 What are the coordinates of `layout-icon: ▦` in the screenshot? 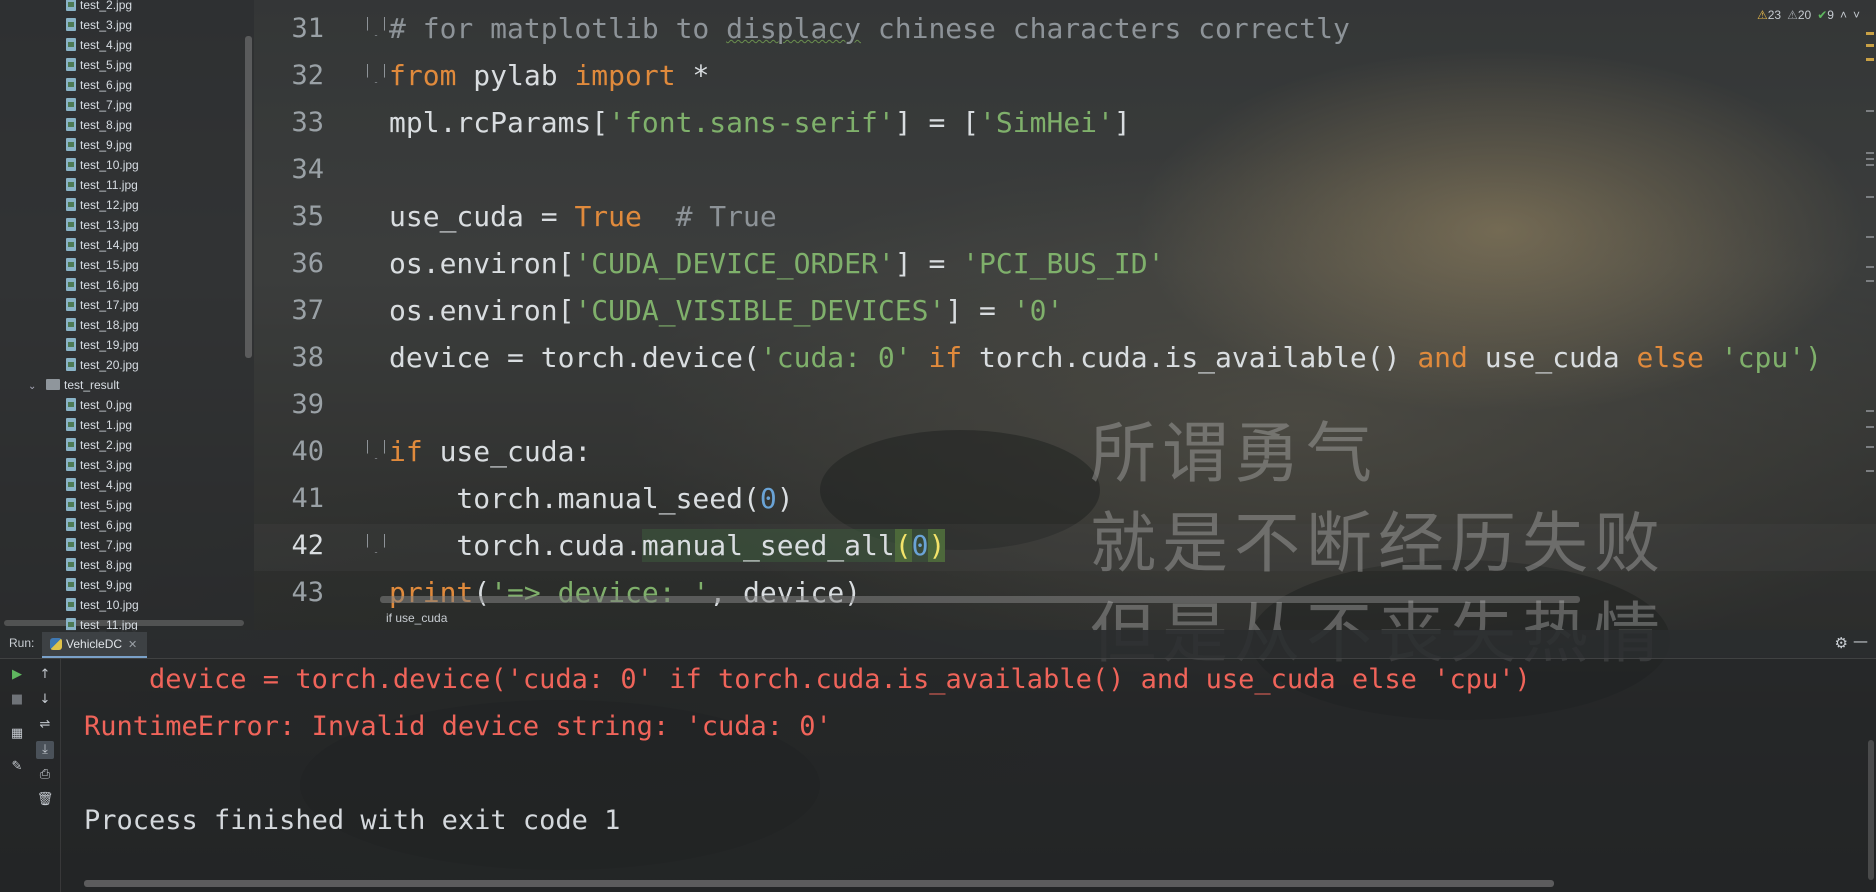 It's located at (17, 734).